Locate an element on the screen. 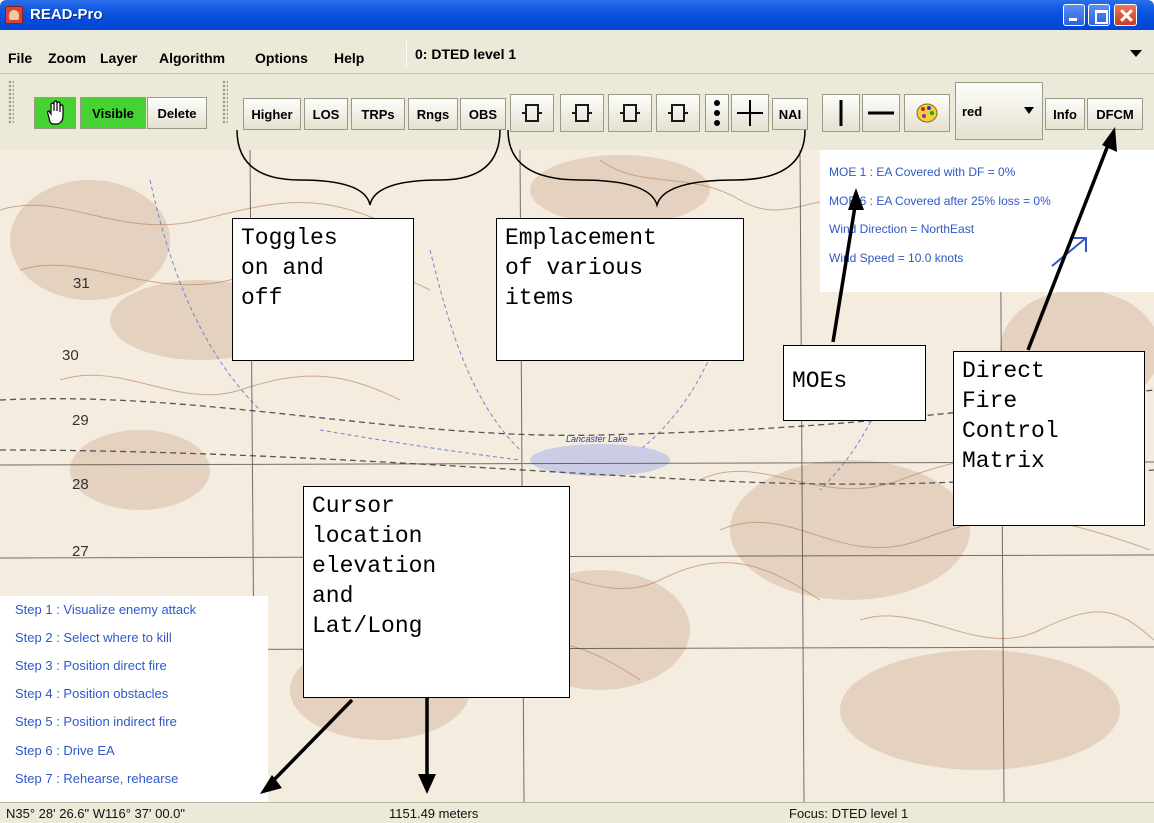  hand-tool-button is located at coordinates (55, 113).